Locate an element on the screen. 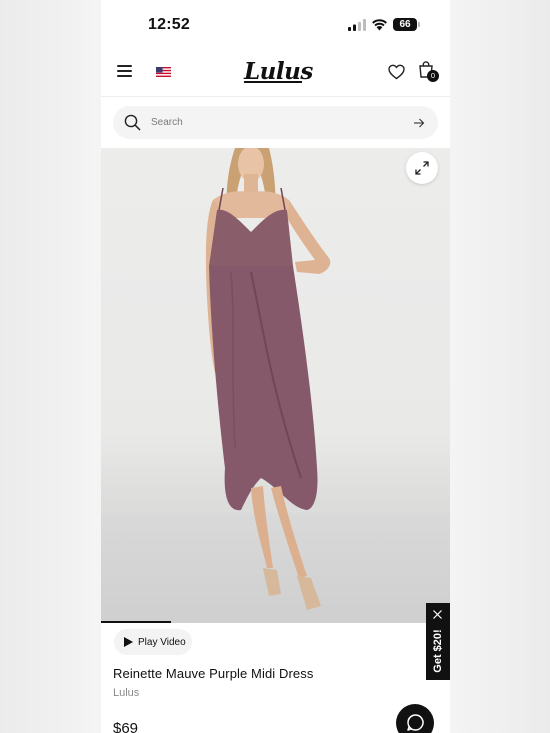 This screenshot has width=550, height=733. image-carousel-progress is located at coordinates (275, 622).